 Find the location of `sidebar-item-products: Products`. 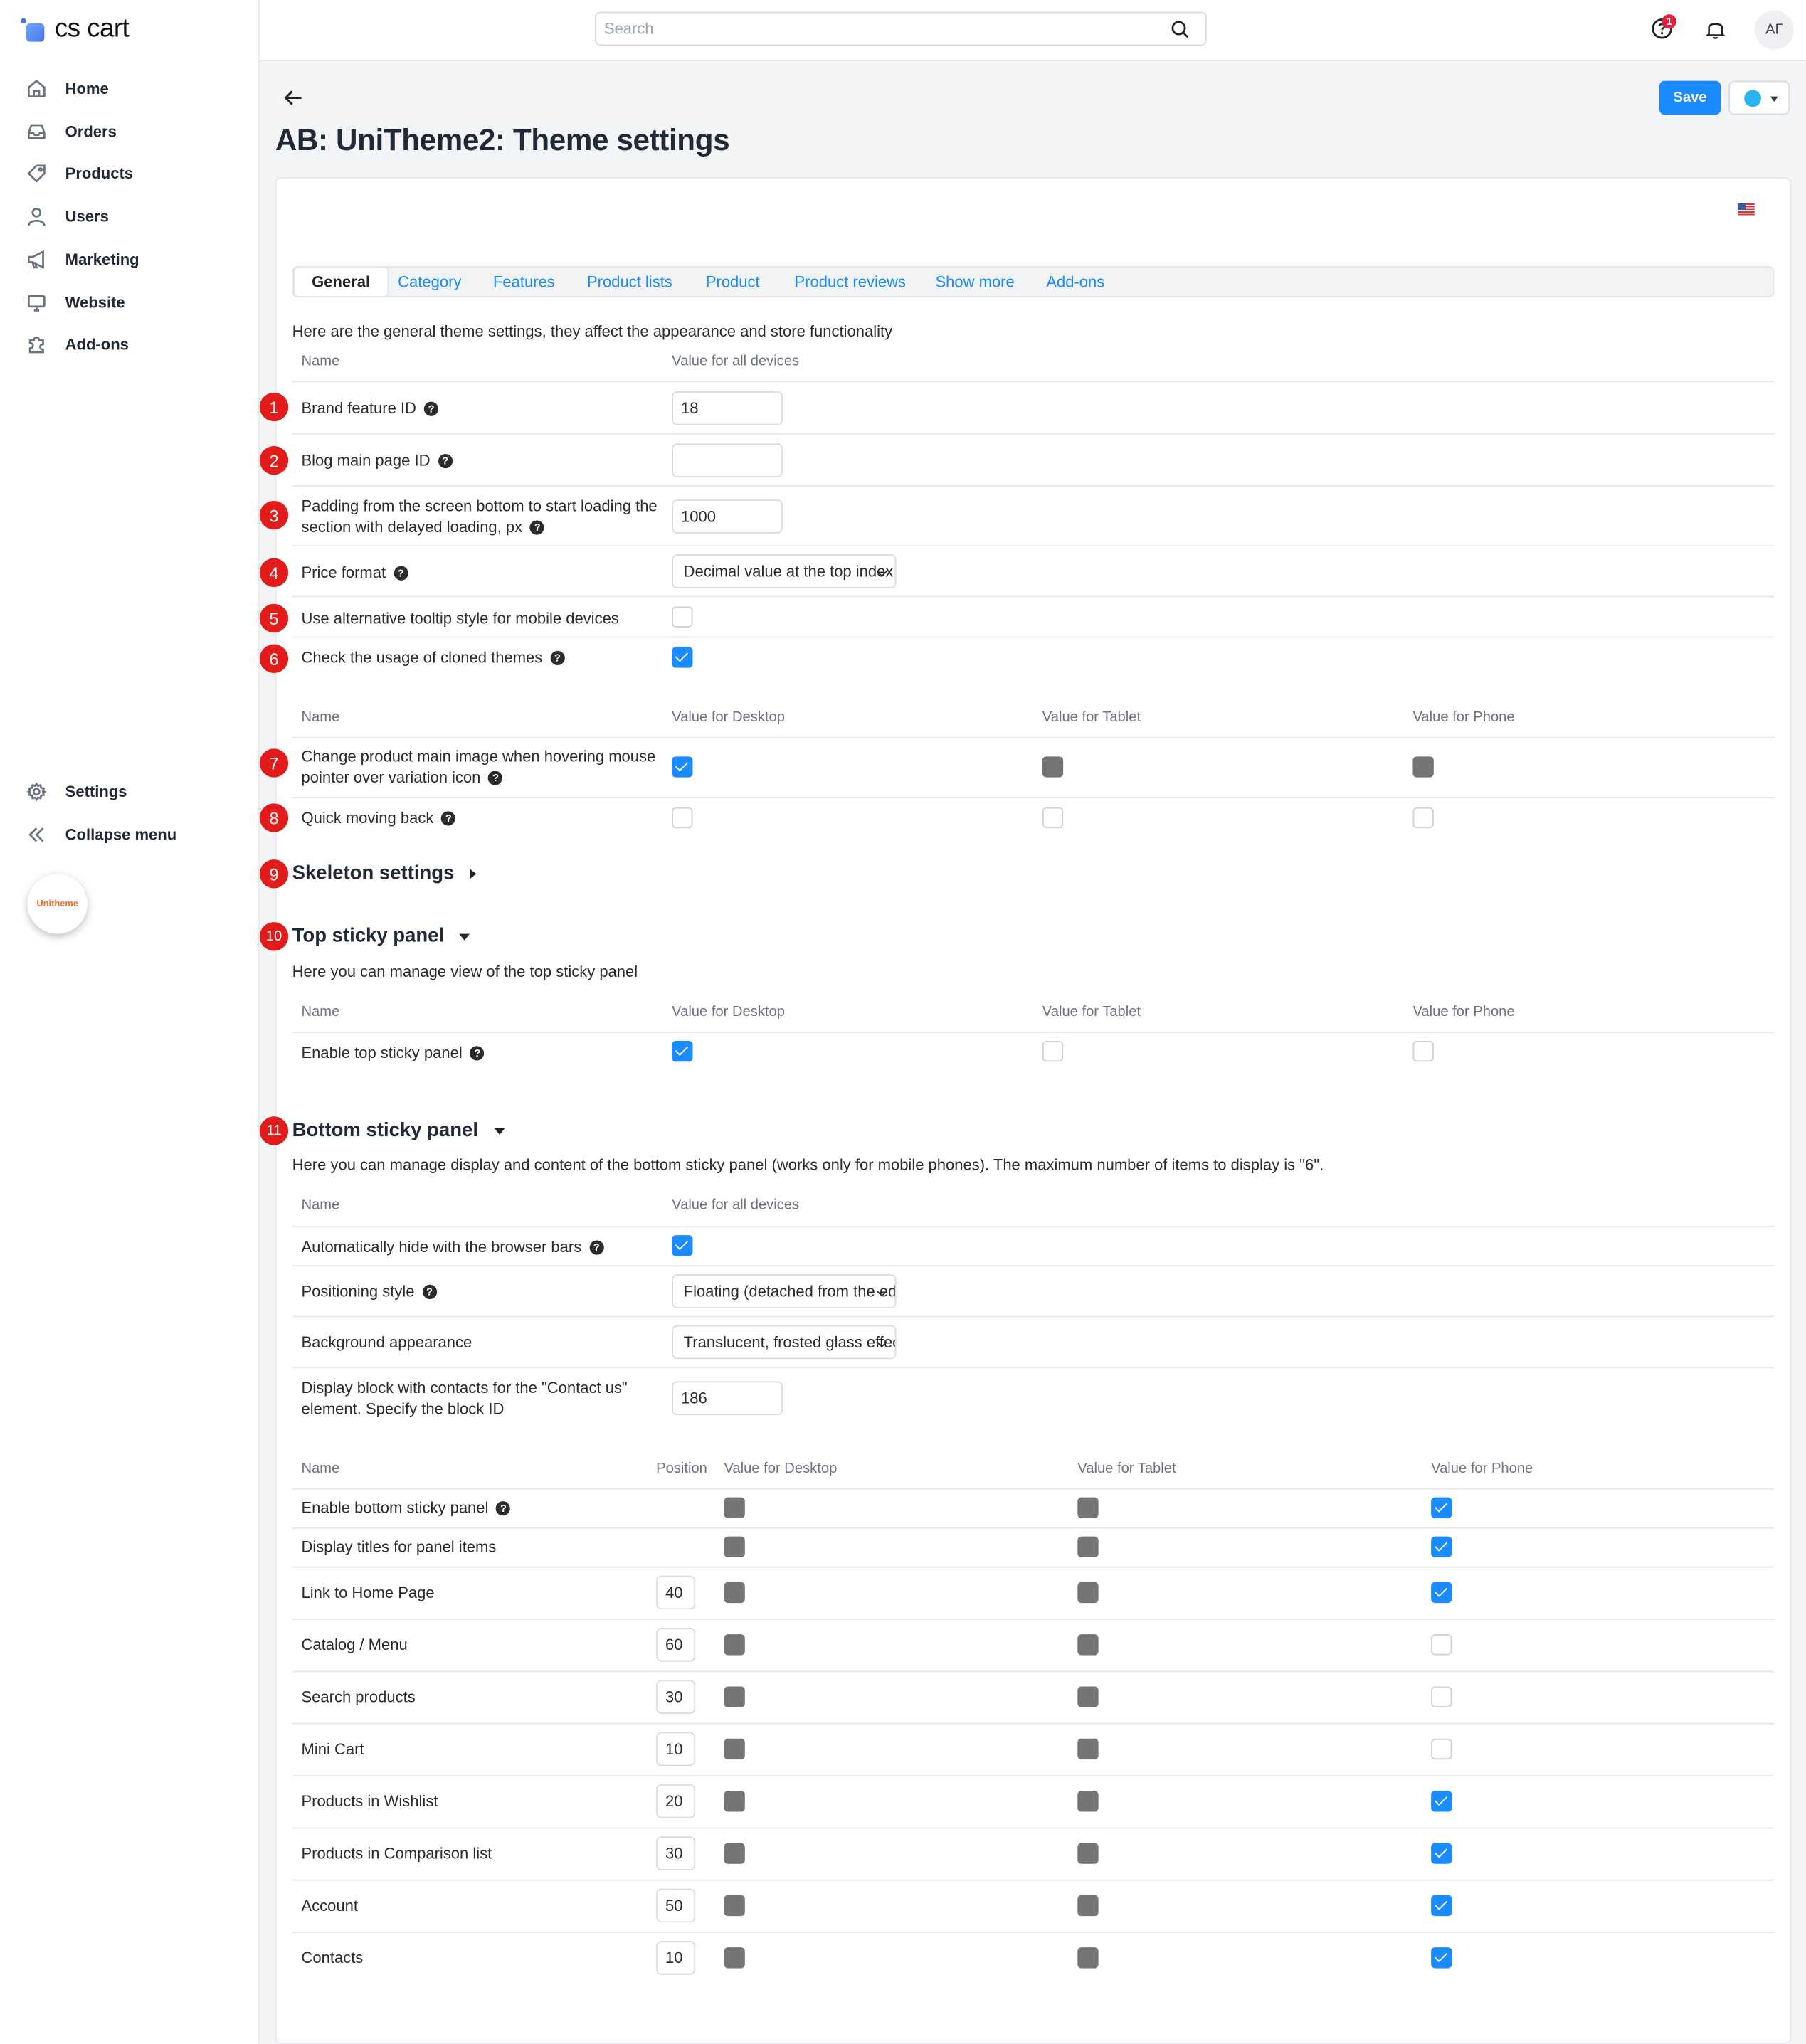

sidebar-item-products: Products is located at coordinates (80, 173).